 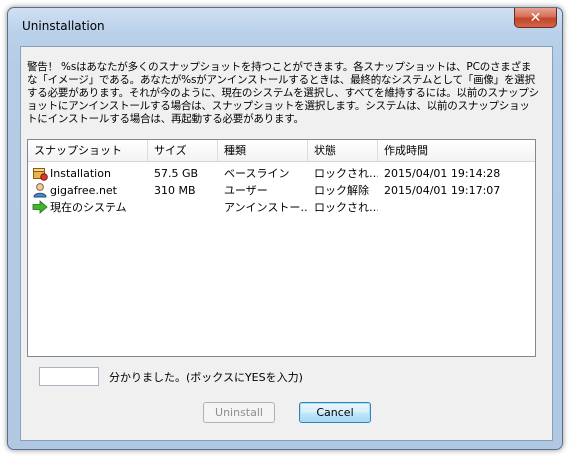 I want to click on cell-created, so click(x=456, y=207).